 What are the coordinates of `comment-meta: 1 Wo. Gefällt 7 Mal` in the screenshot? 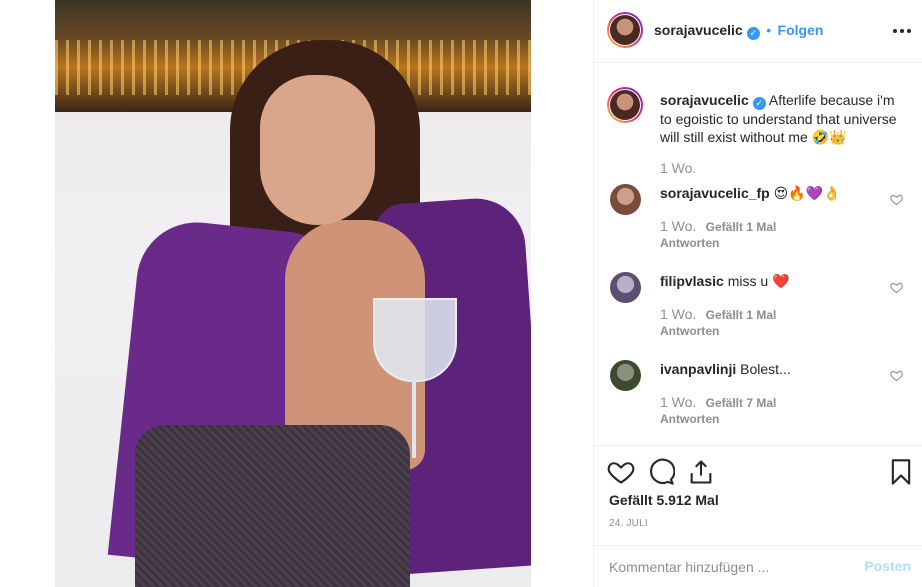 It's located at (718, 402).